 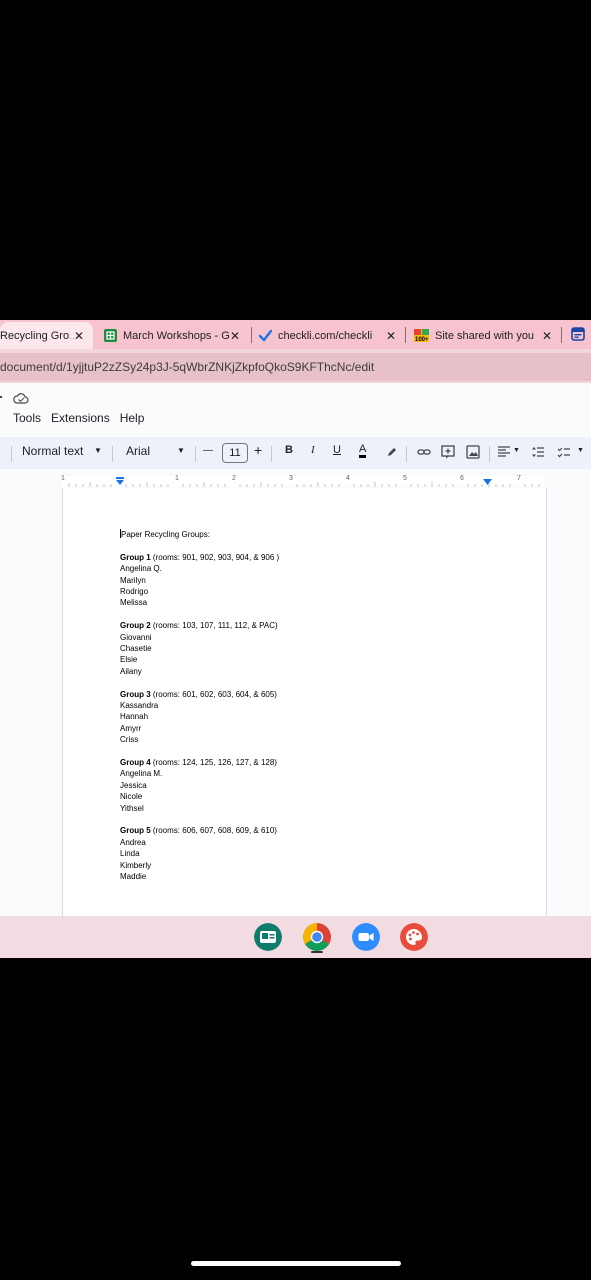 I want to click on increase-font-size-button: +, so click(x=258, y=450).